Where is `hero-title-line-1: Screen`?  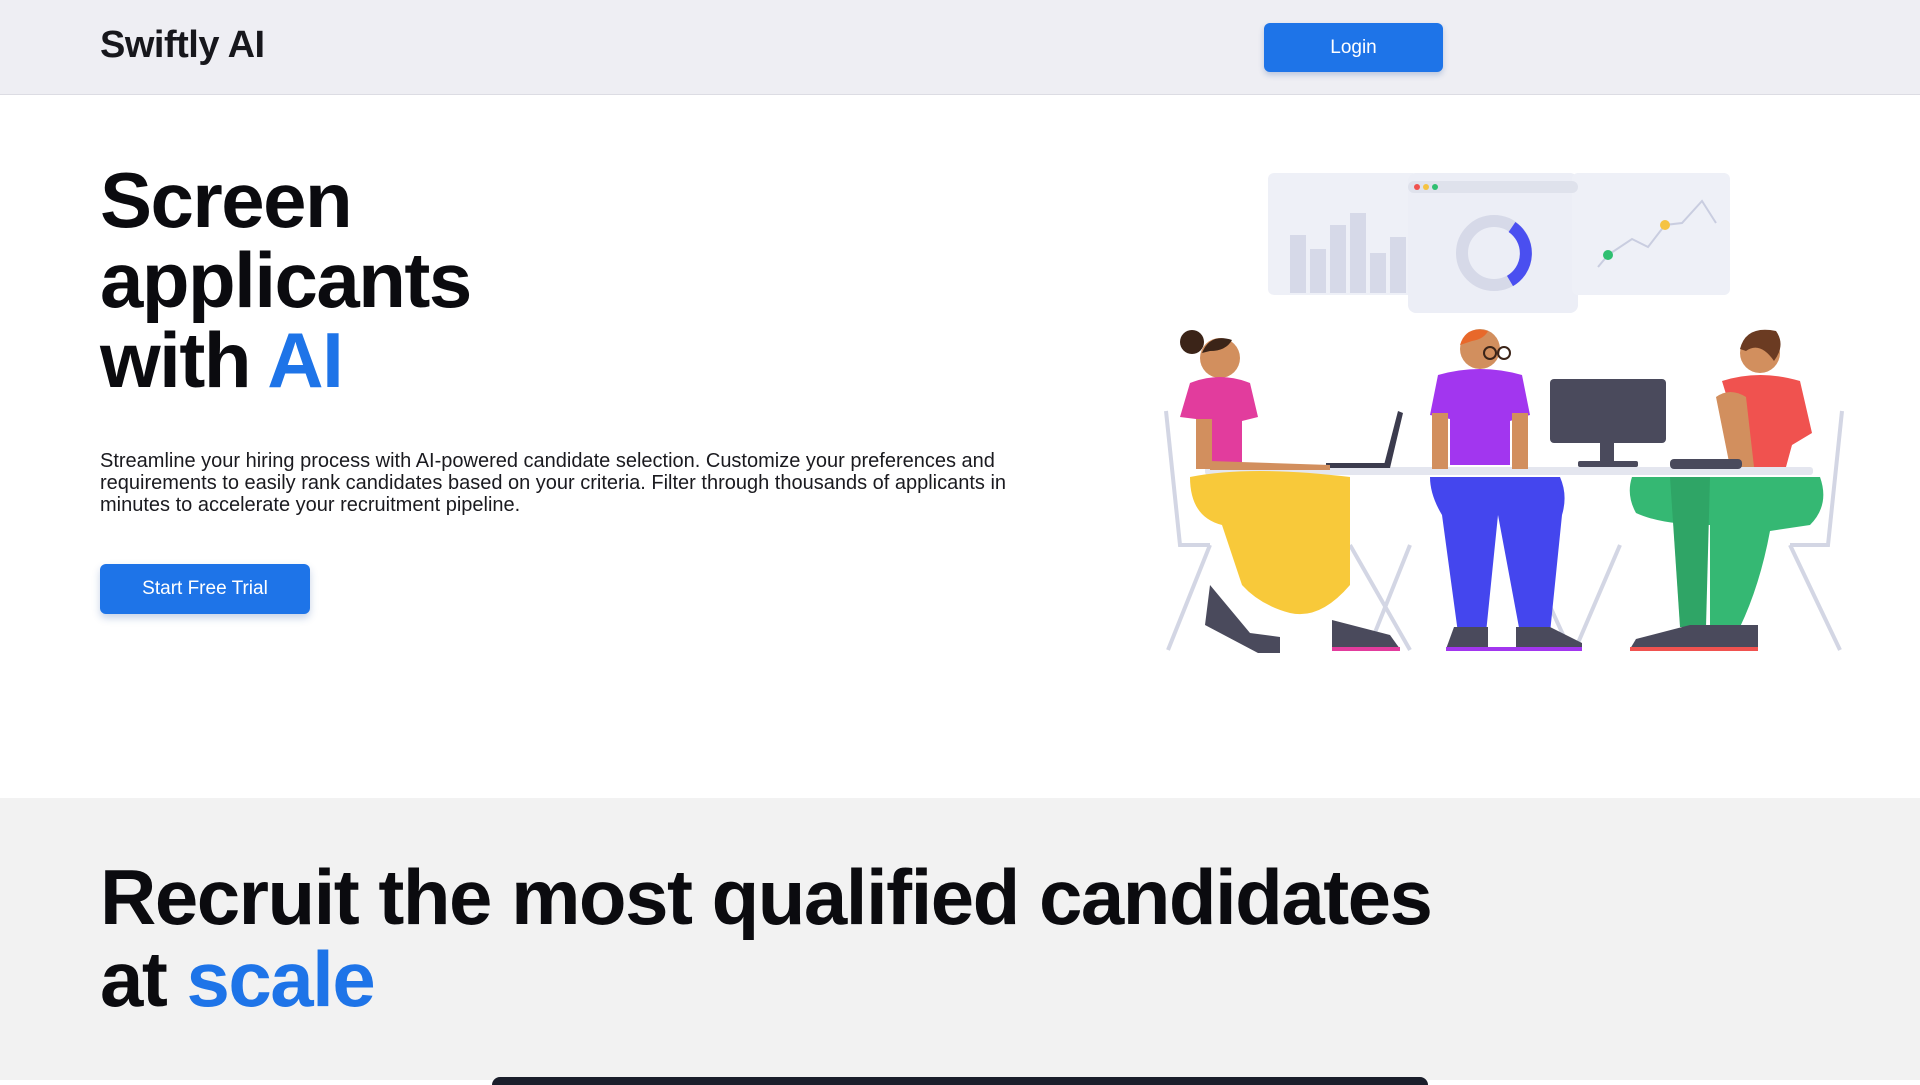
hero-title-line-1: Screen is located at coordinates (226, 200).